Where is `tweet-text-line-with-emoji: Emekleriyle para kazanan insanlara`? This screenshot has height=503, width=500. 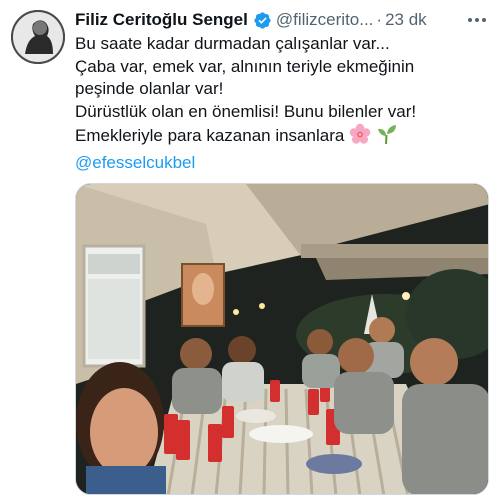 tweet-text-line-with-emoji: Emekleriyle para kazanan insanlara is located at coordinates (285, 137).